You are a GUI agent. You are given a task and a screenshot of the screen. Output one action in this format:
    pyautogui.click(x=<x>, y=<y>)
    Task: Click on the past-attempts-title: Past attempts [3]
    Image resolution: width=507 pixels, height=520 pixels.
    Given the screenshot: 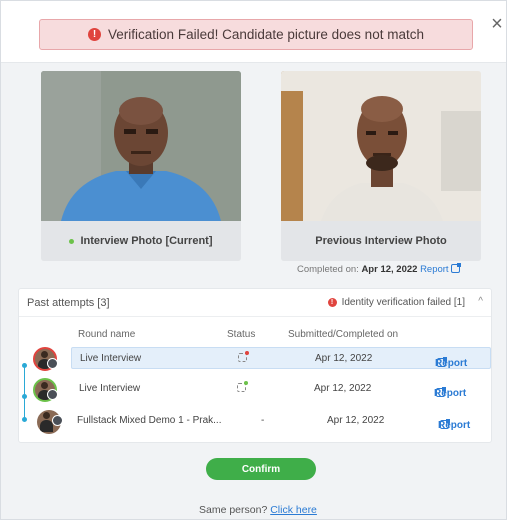 What is the action you would take?
    pyautogui.click(x=68, y=303)
    